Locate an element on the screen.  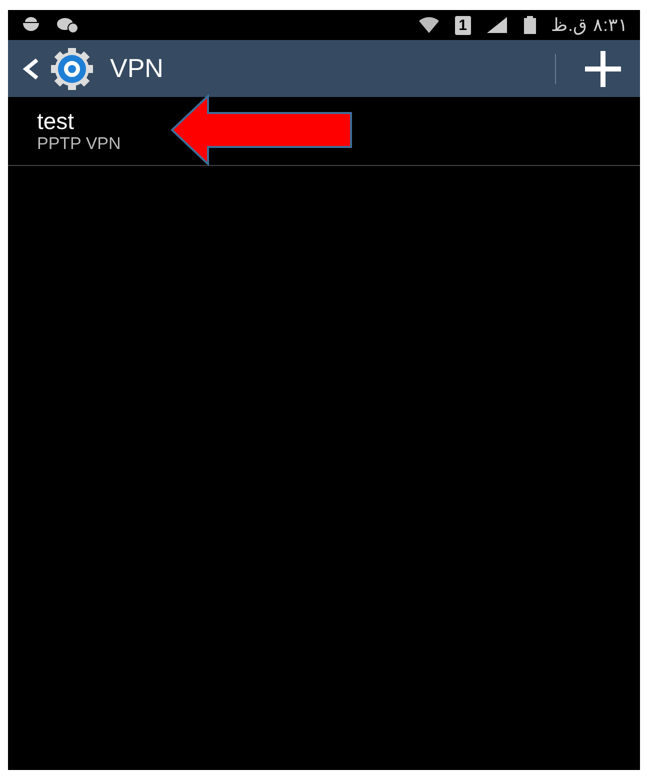
chat-alert-icon is located at coordinates (67, 25).